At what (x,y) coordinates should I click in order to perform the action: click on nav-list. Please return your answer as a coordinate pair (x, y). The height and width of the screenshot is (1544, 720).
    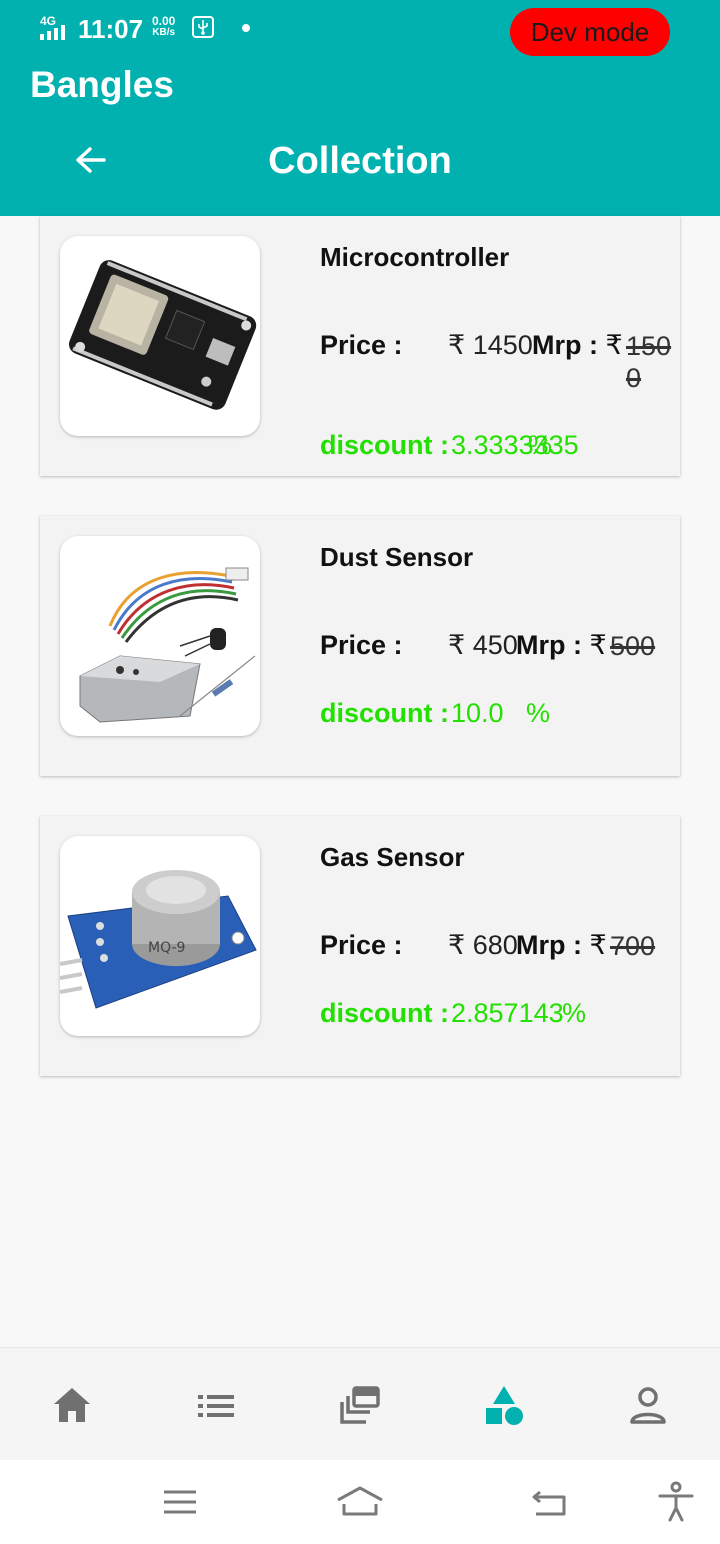
    Looking at the image, I should click on (216, 1406).